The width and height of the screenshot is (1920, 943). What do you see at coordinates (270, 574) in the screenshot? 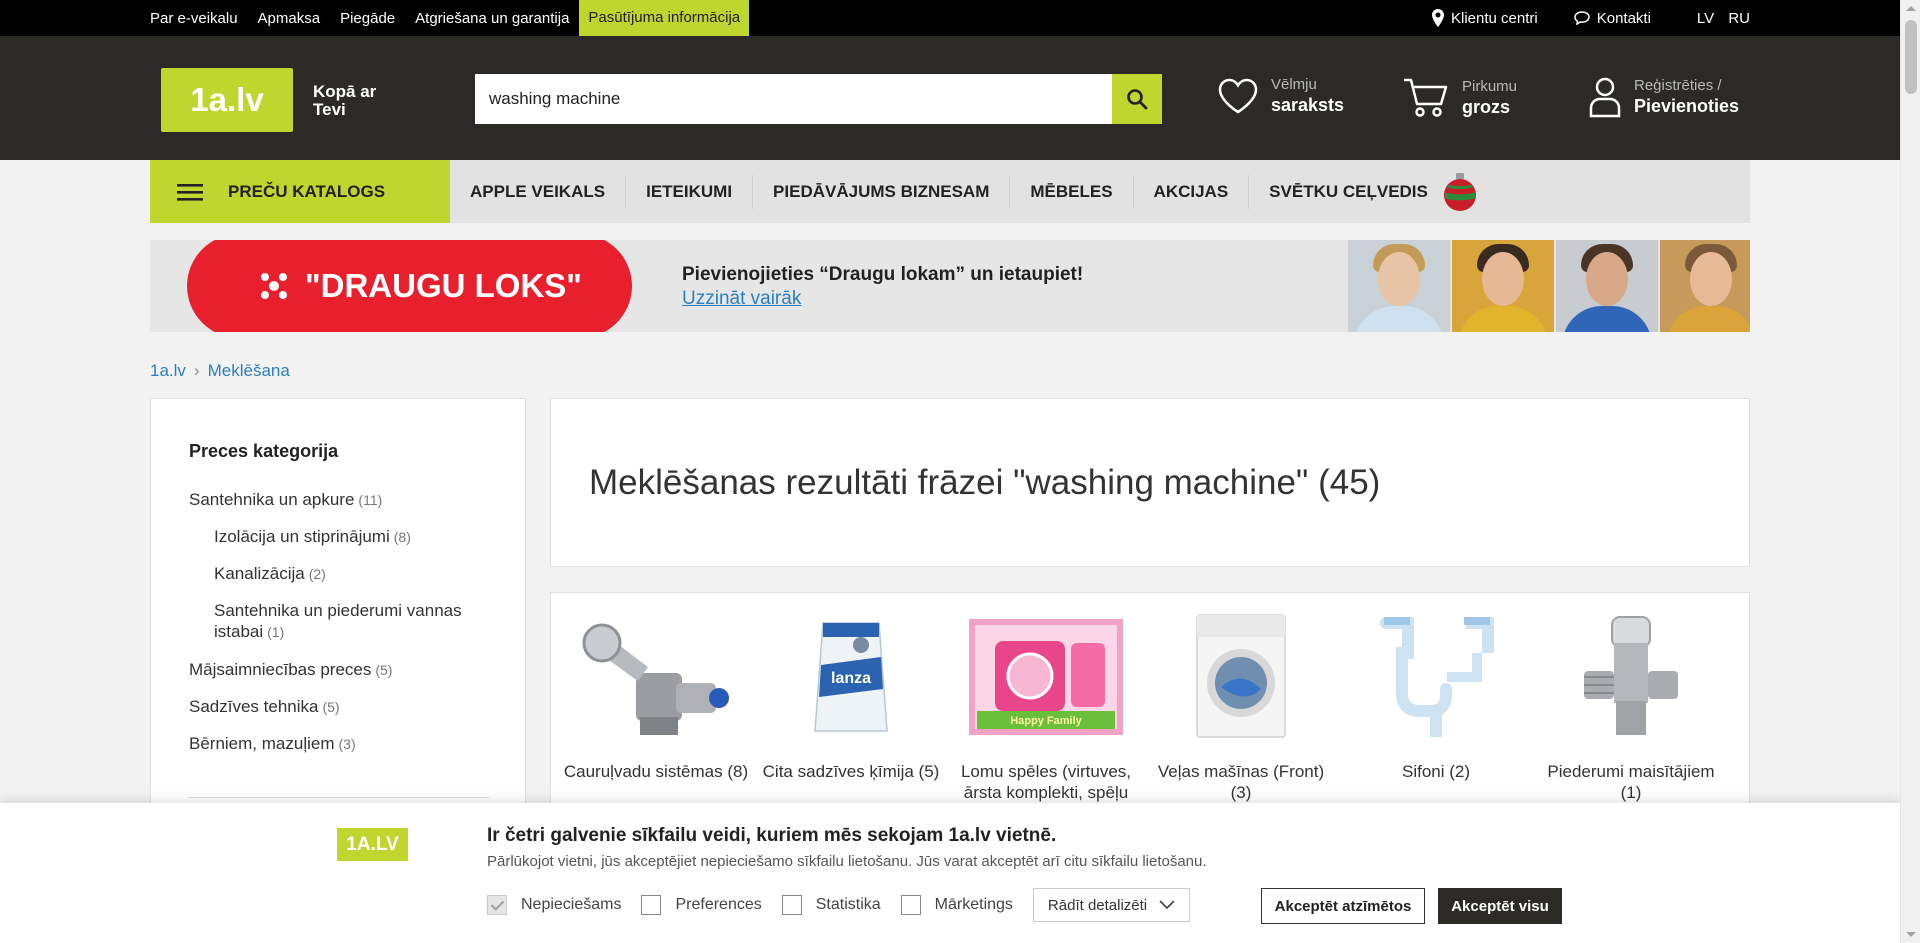
I see `category-item: Kanalizācija (2)` at bounding box center [270, 574].